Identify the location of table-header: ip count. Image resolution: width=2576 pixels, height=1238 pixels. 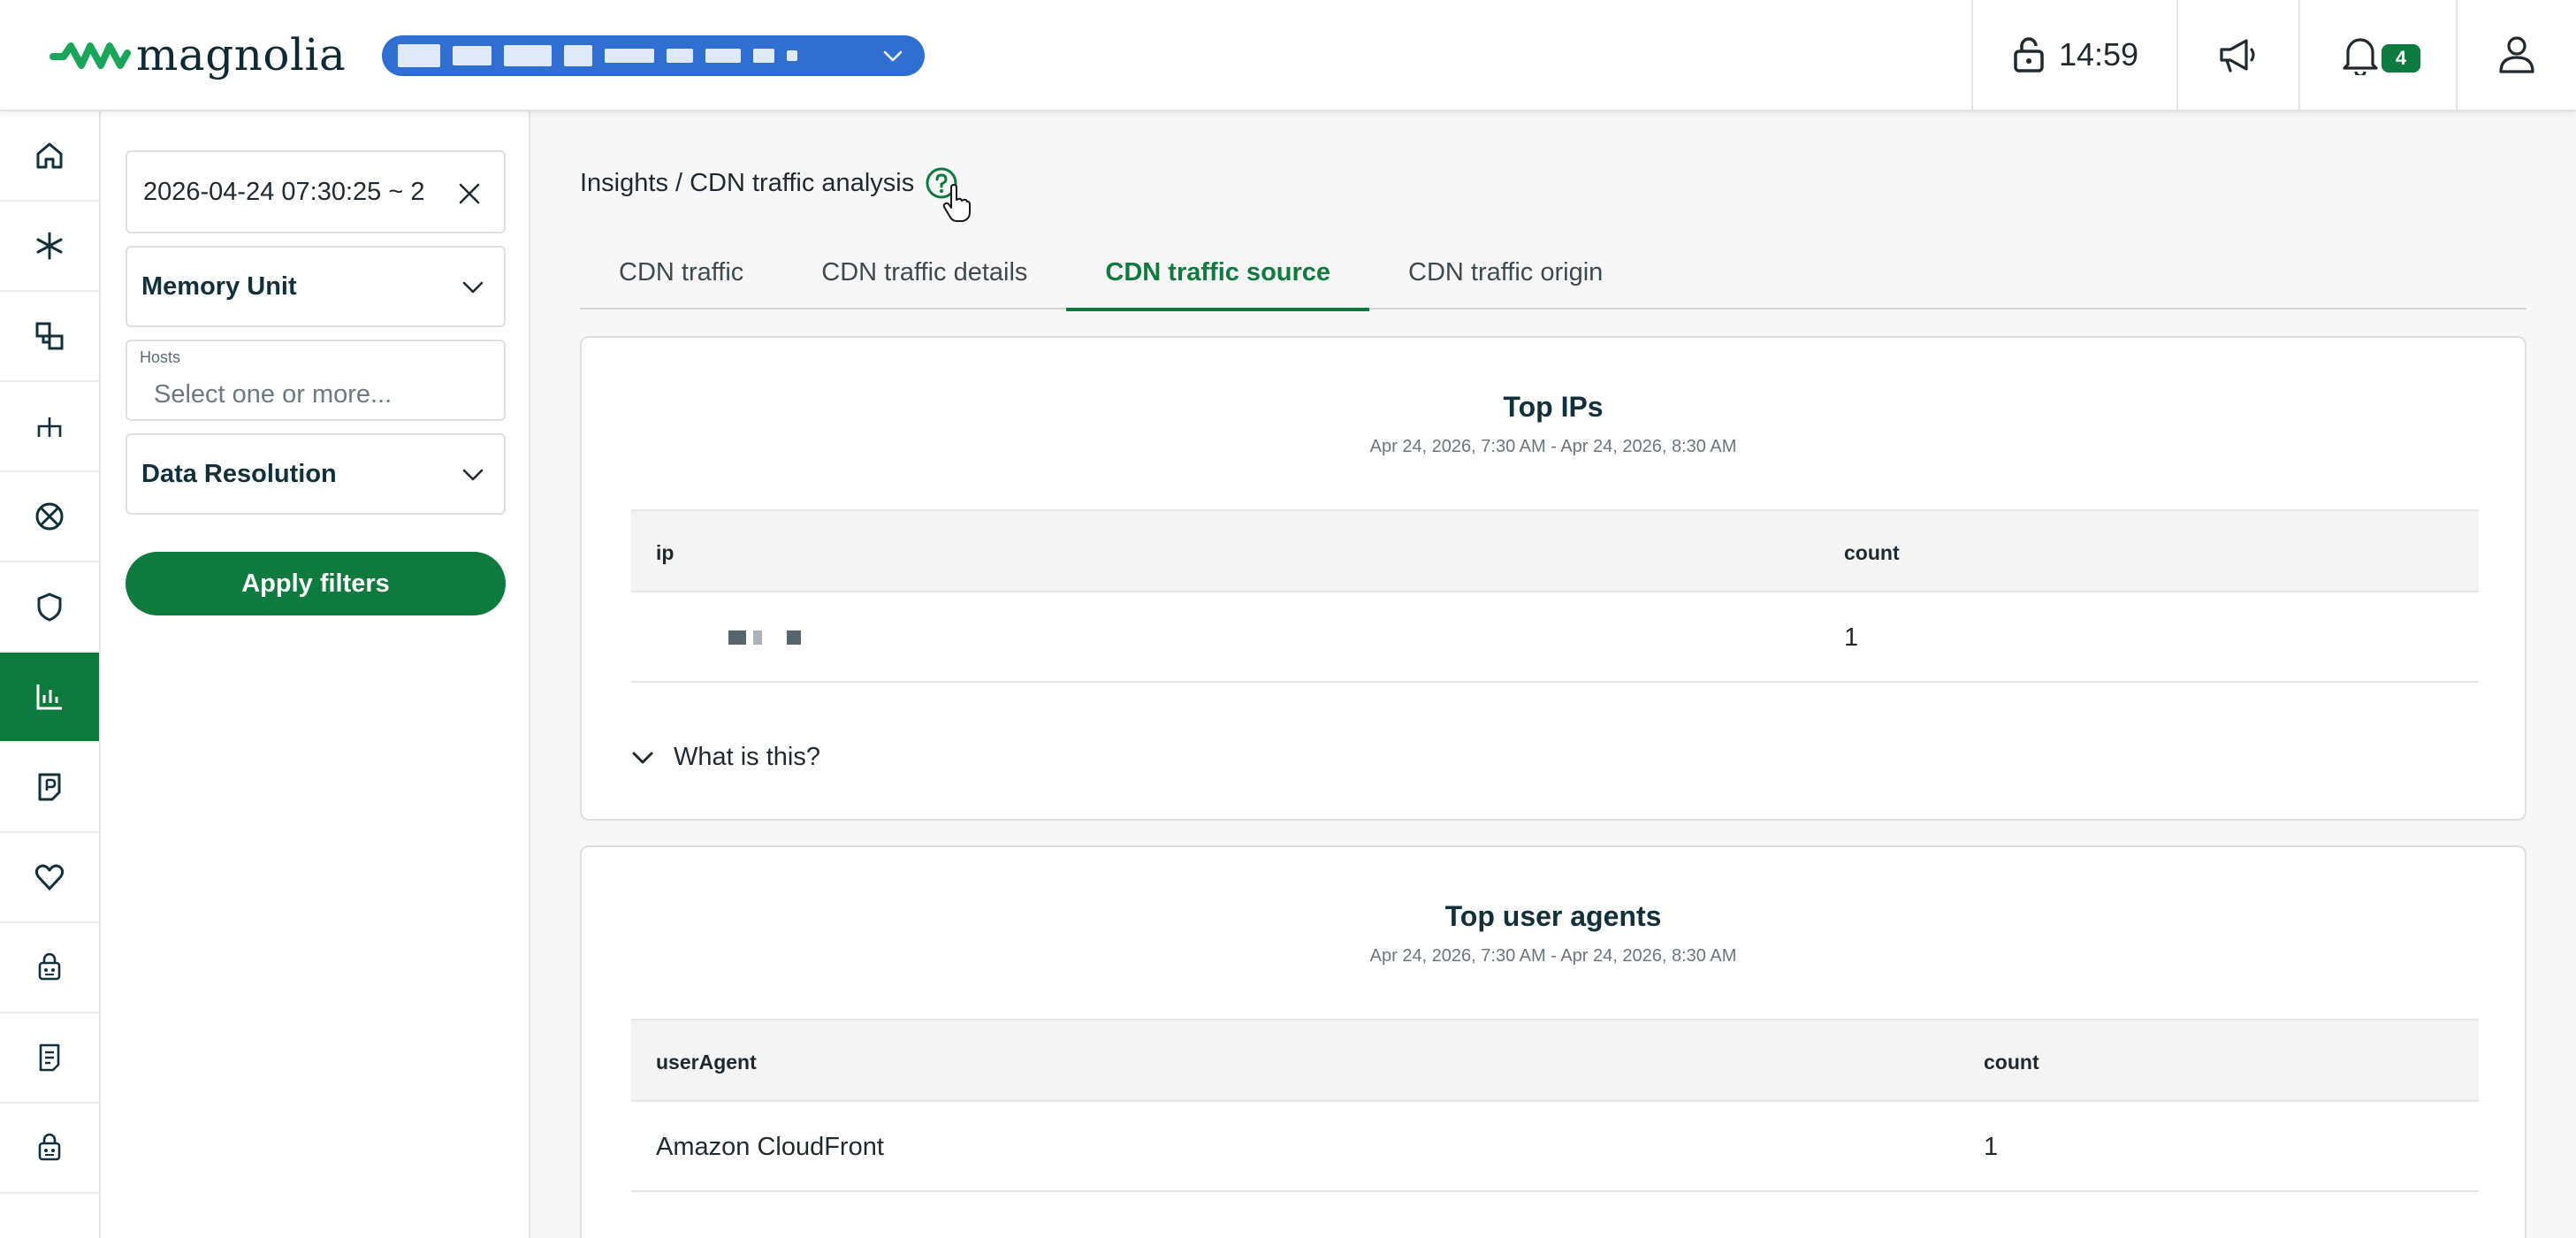
(1555, 550).